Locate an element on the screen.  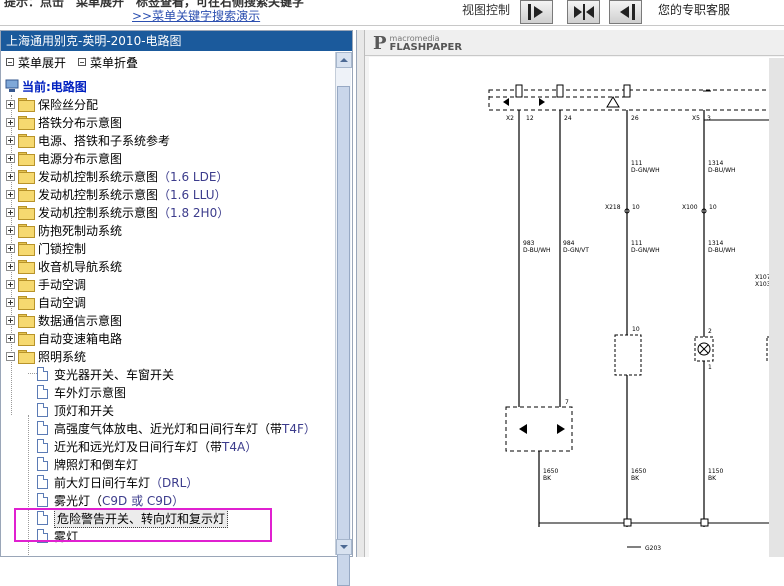
wire-color-label: D-GN/VT is located at coordinates (576, 250).